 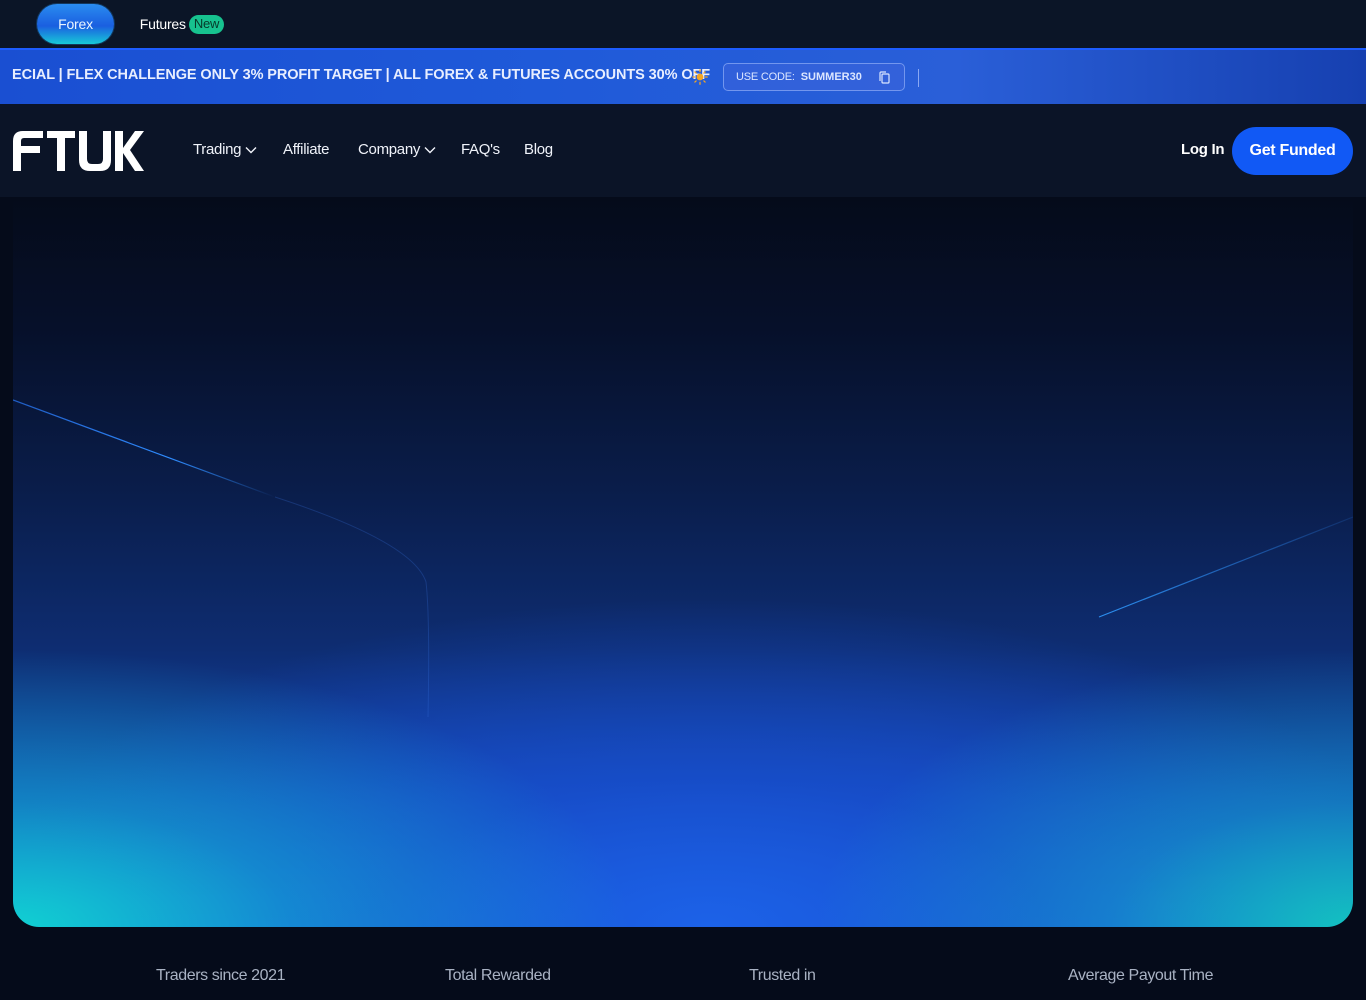 I want to click on stat-average-payout-time: Average Payout Time, so click(x=1141, y=975).